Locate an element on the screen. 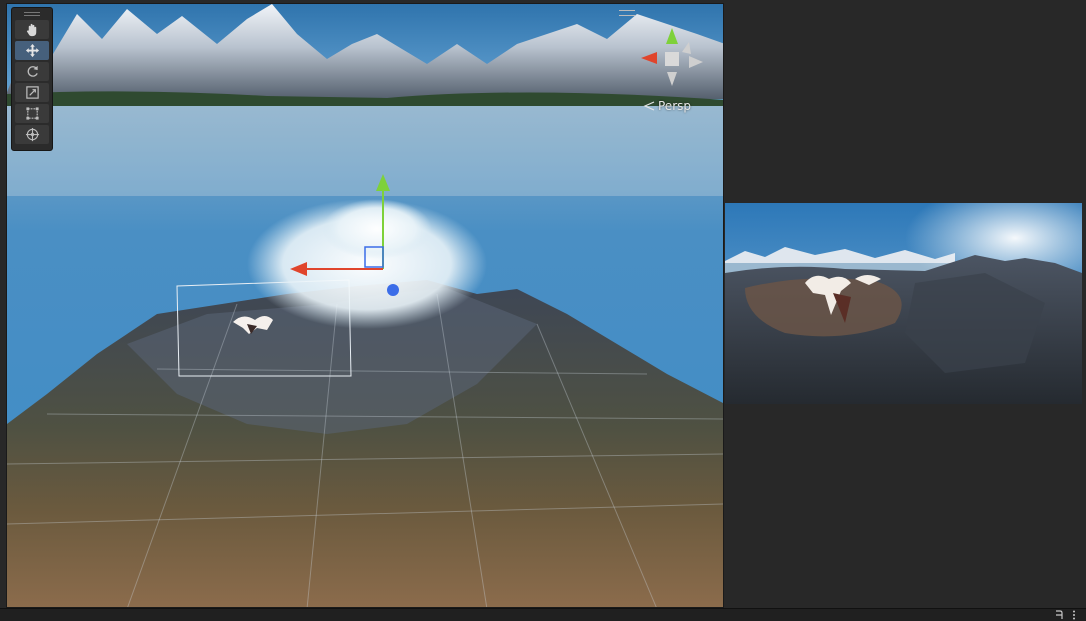  palette-grip is located at coordinates (32, 14).